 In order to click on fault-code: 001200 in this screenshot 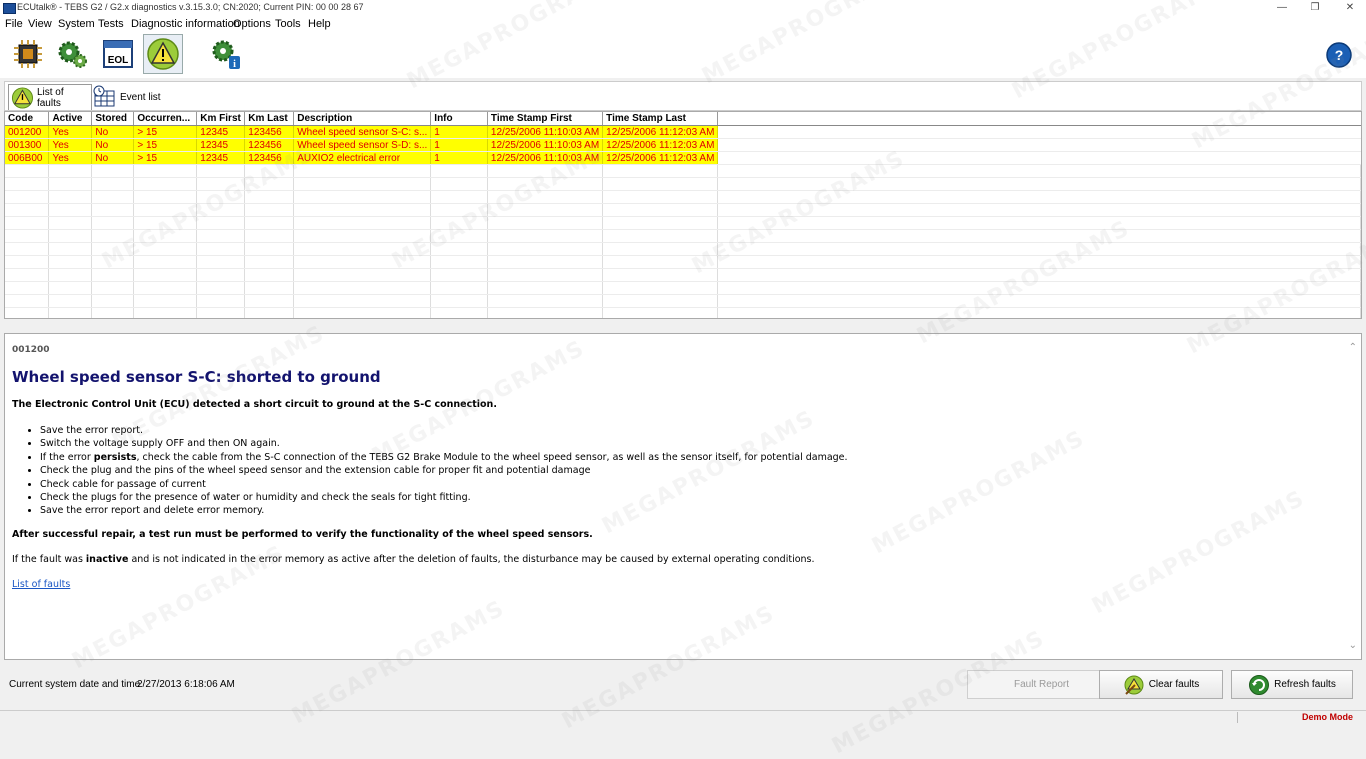, I will do `click(31, 350)`.